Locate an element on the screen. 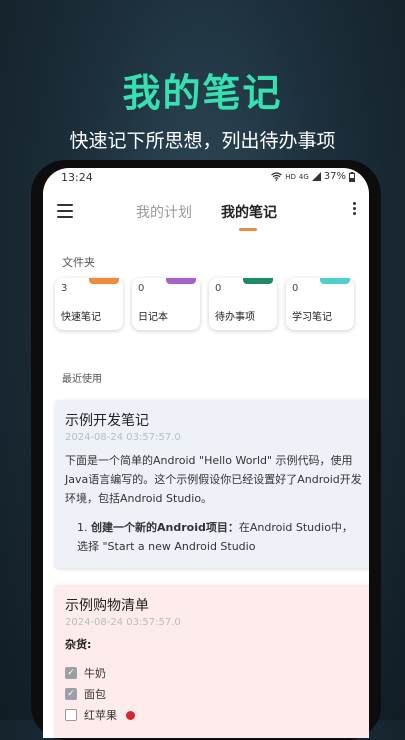 This screenshot has height=740, width=405. folder-name: 日记本 is located at coordinates (153, 317).